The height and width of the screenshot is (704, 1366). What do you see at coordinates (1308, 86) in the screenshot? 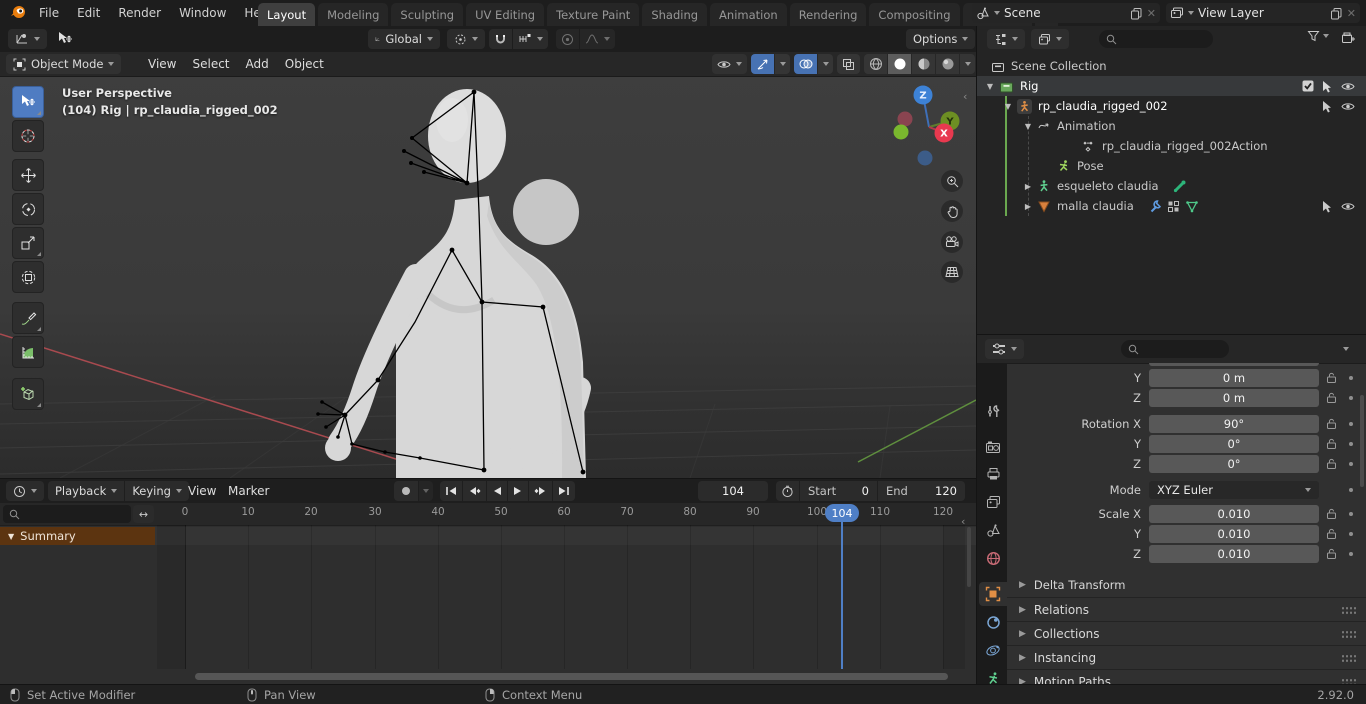
I see `rig-exclude-checkbox` at bounding box center [1308, 86].